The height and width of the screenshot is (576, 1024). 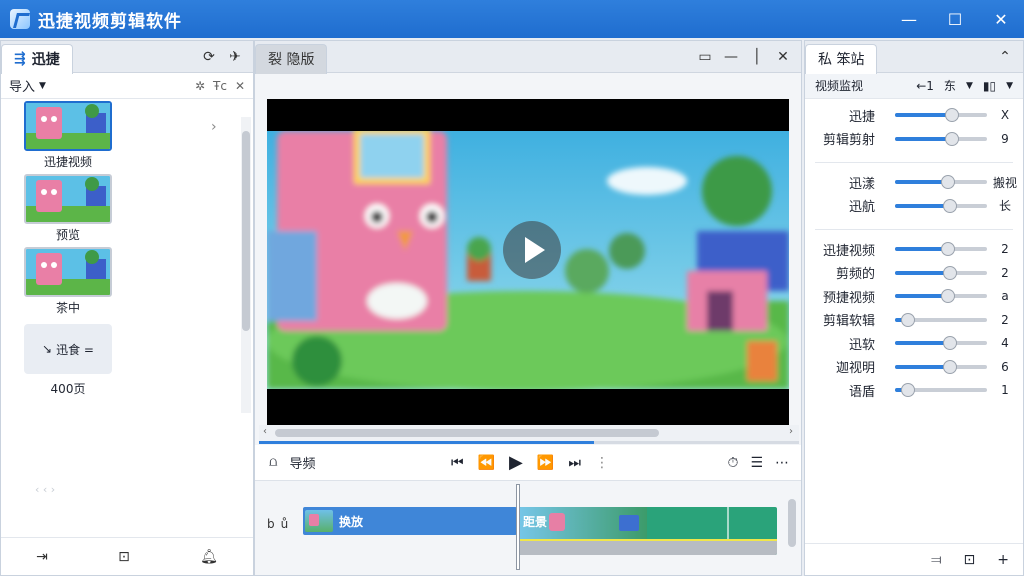 What do you see at coordinates (68, 349) in the screenshot?
I see `audio-thumbnail: ↘ 迅食 =` at bounding box center [68, 349].